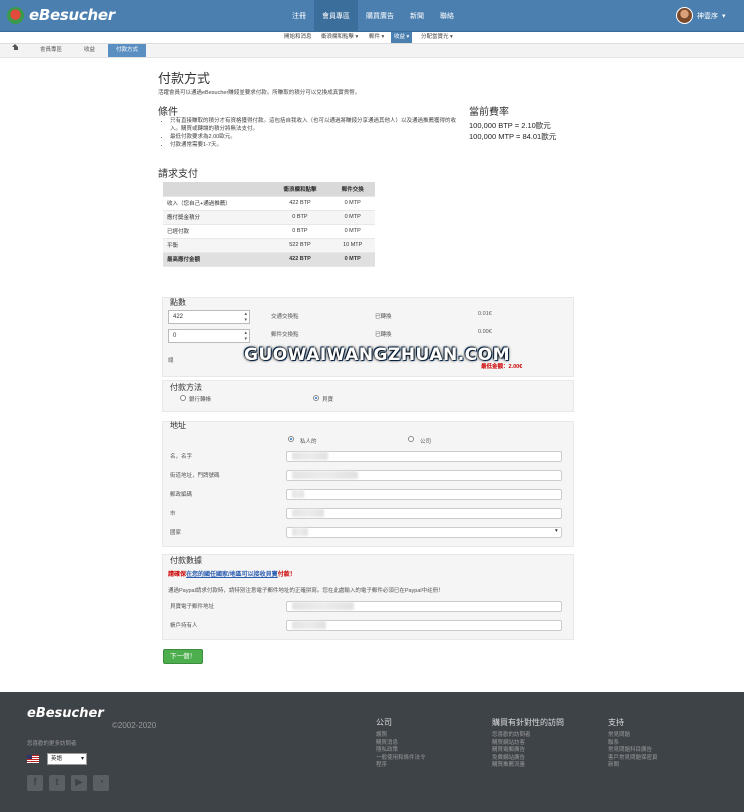 This screenshot has width=744, height=812. Describe the element at coordinates (424, 494) in the screenshot. I see `zip-field` at that location.